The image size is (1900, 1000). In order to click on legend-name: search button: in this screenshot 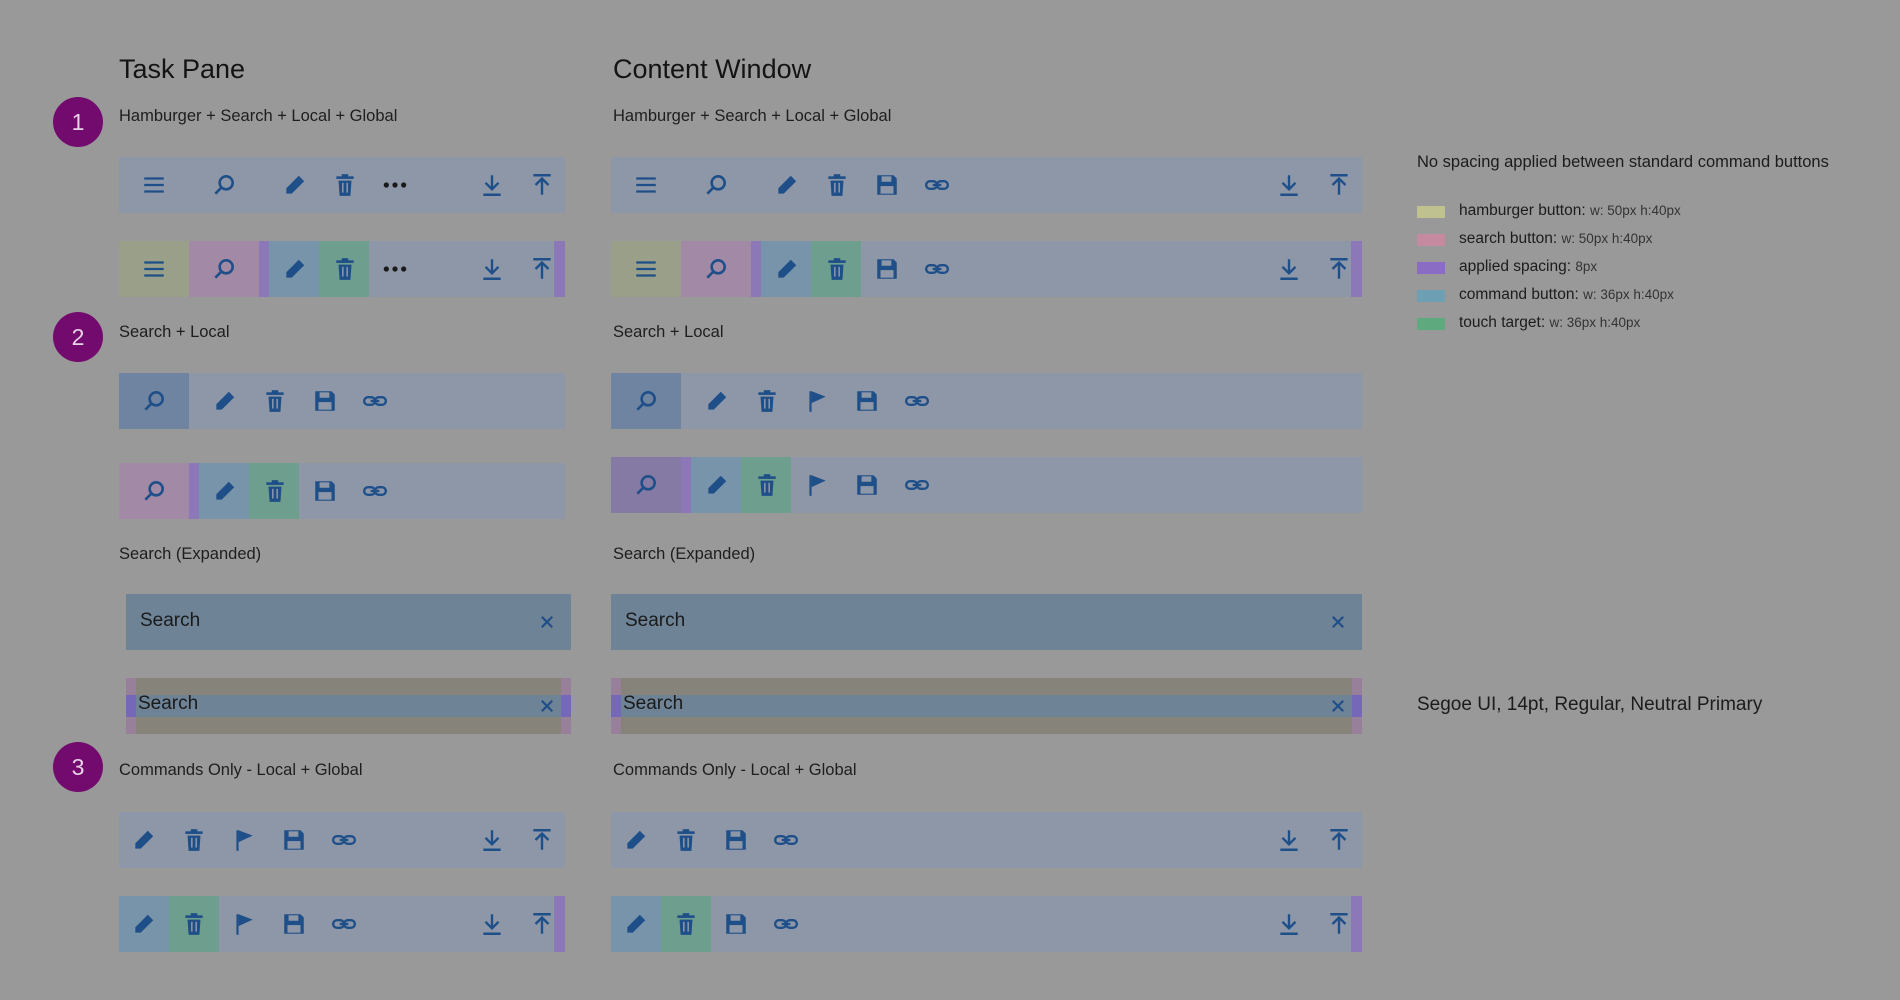, I will do `click(1508, 238)`.